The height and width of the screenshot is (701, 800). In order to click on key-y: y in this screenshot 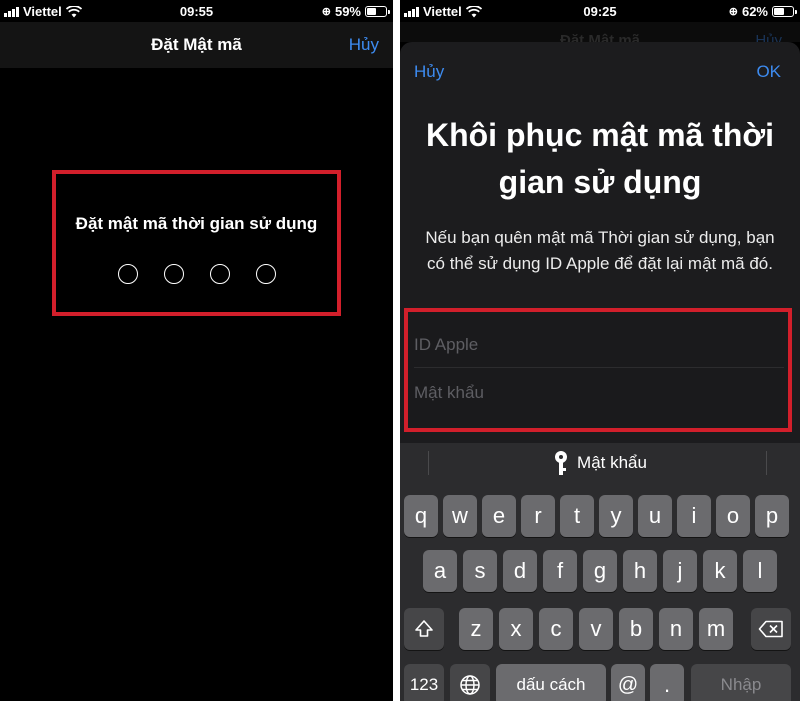, I will do `click(616, 516)`.